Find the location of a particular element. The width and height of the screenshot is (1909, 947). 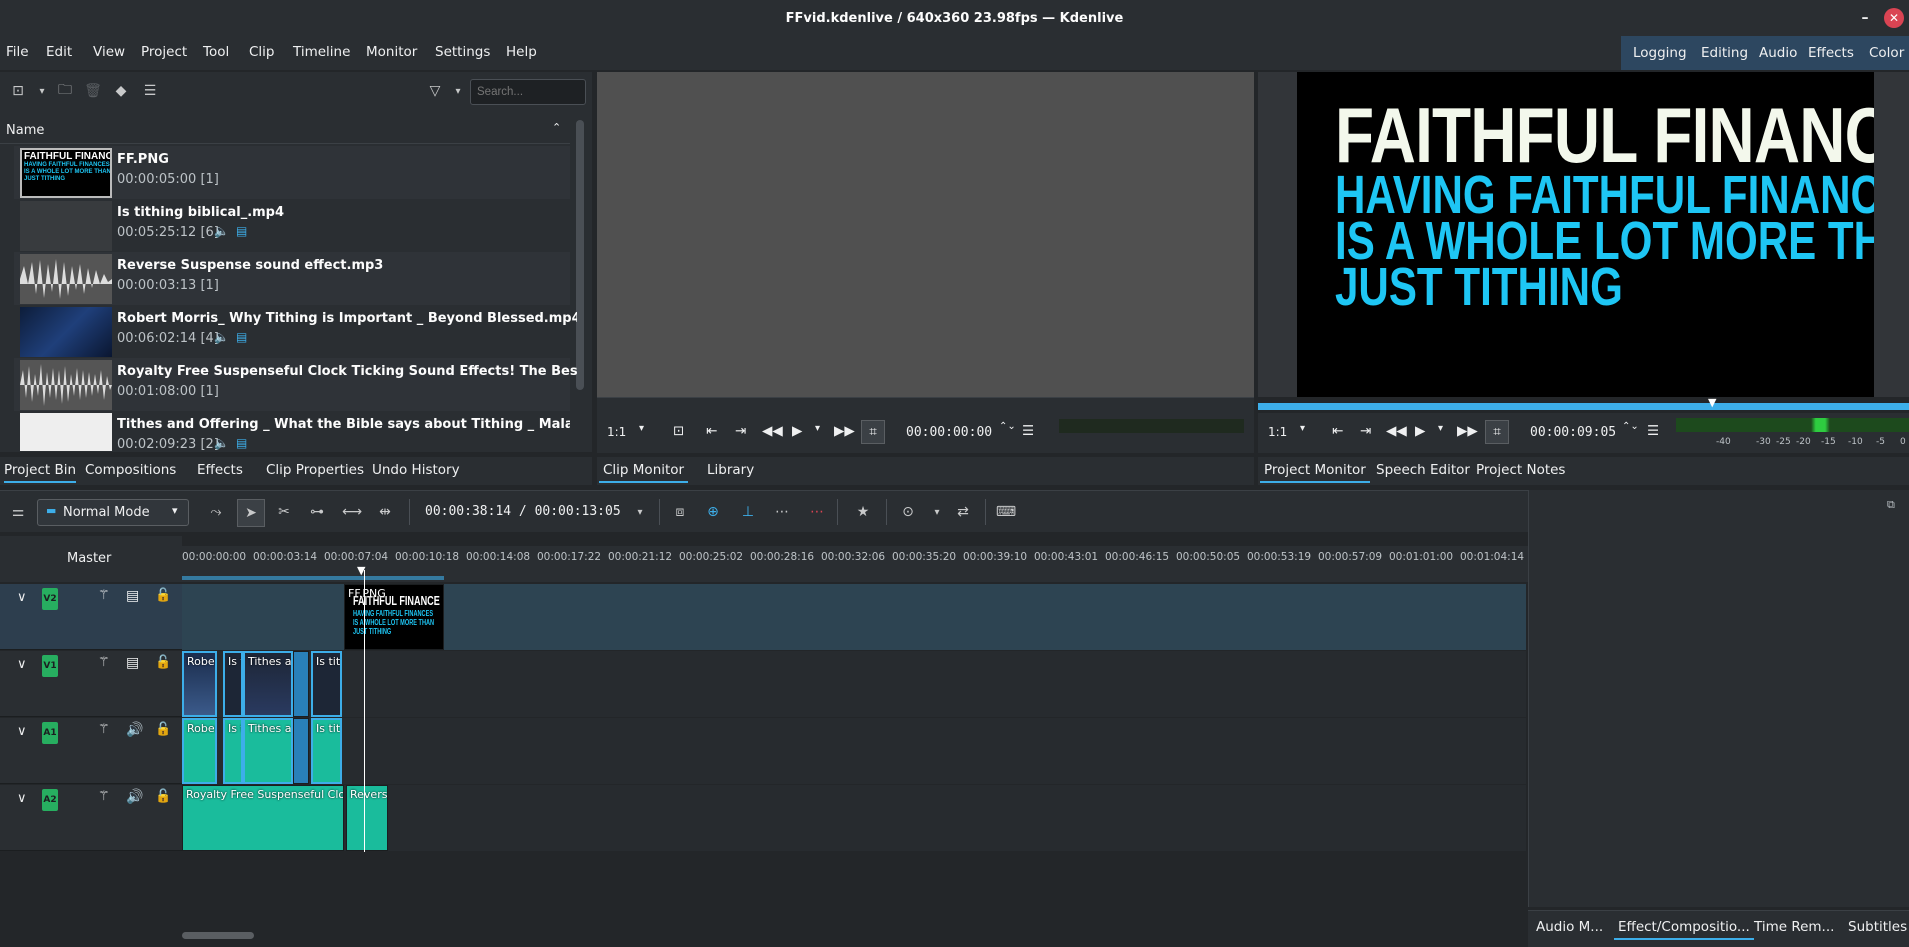

track-header-v1: ∨ V1 ⚚ ▤ 🔓 is located at coordinates (91, 684).